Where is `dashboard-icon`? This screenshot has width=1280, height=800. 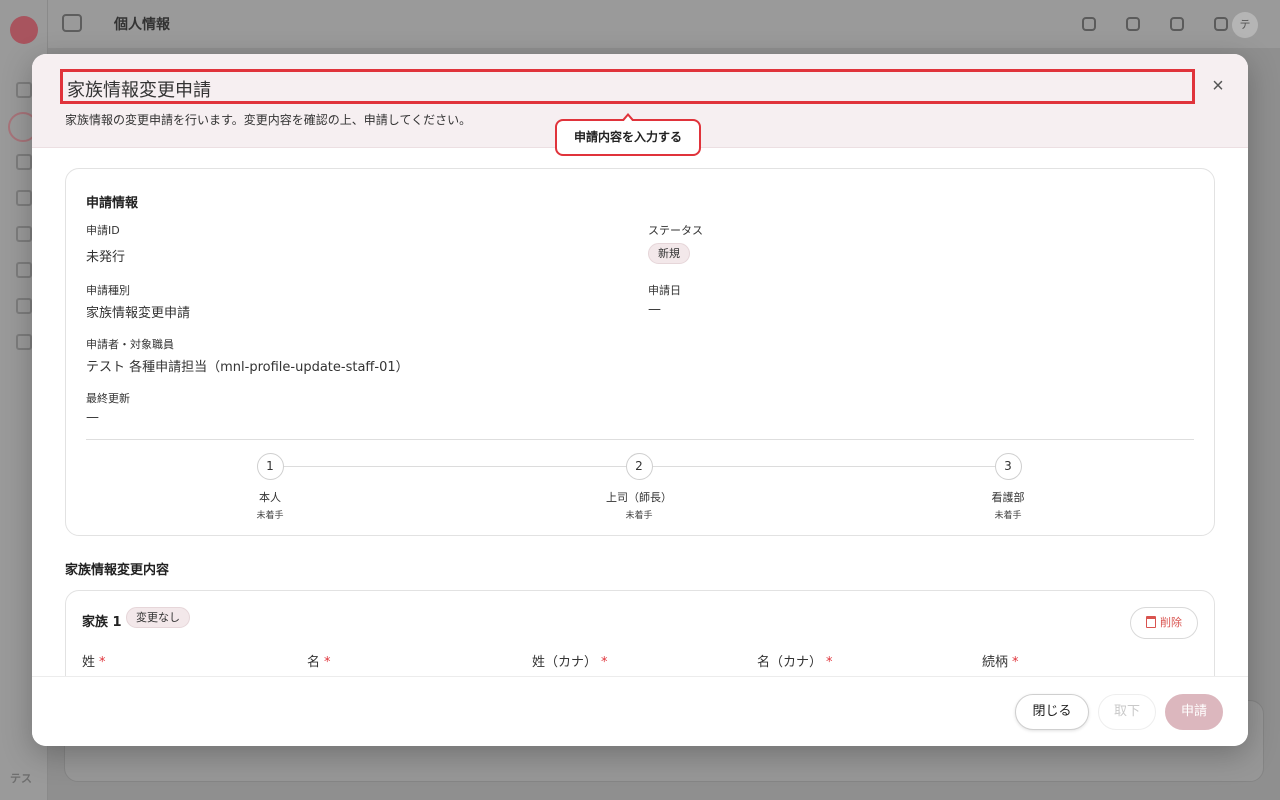
dashboard-icon is located at coordinates (24, 90).